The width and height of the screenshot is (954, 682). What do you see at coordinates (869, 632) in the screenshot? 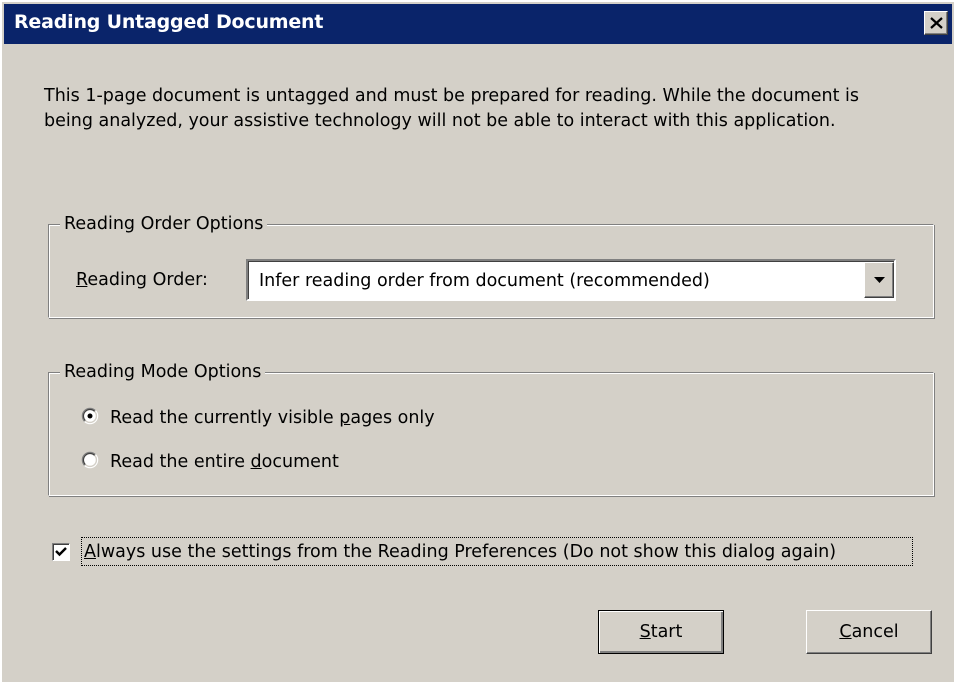
I see `cancel-button: Cancel` at bounding box center [869, 632].